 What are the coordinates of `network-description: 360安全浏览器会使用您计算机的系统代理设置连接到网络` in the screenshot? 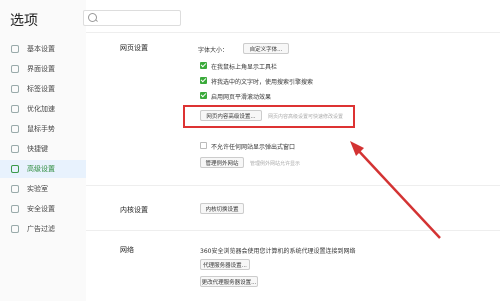 It's located at (278, 251).